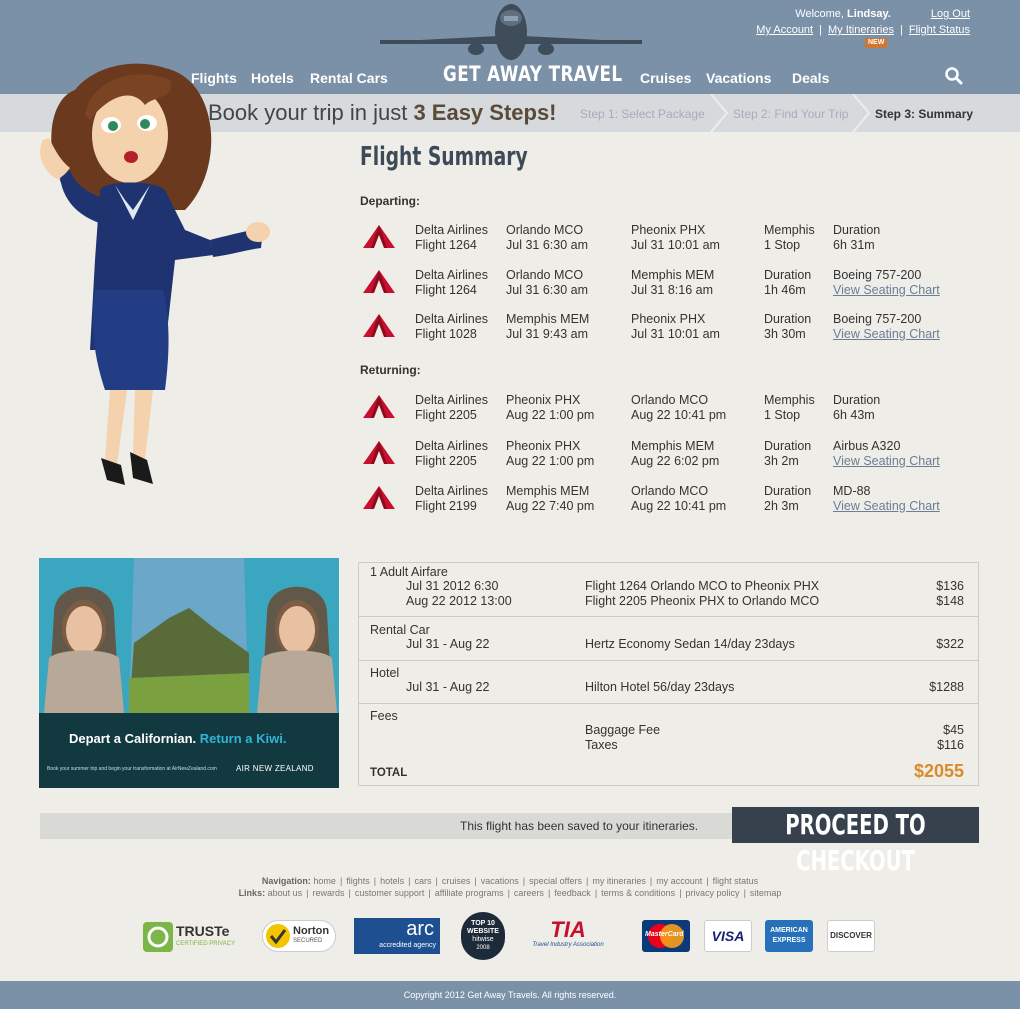 Image resolution: width=1020 pixels, height=1009 pixels. Describe the element at coordinates (400, 630) in the screenshot. I see `car-label: Rental Car` at that location.